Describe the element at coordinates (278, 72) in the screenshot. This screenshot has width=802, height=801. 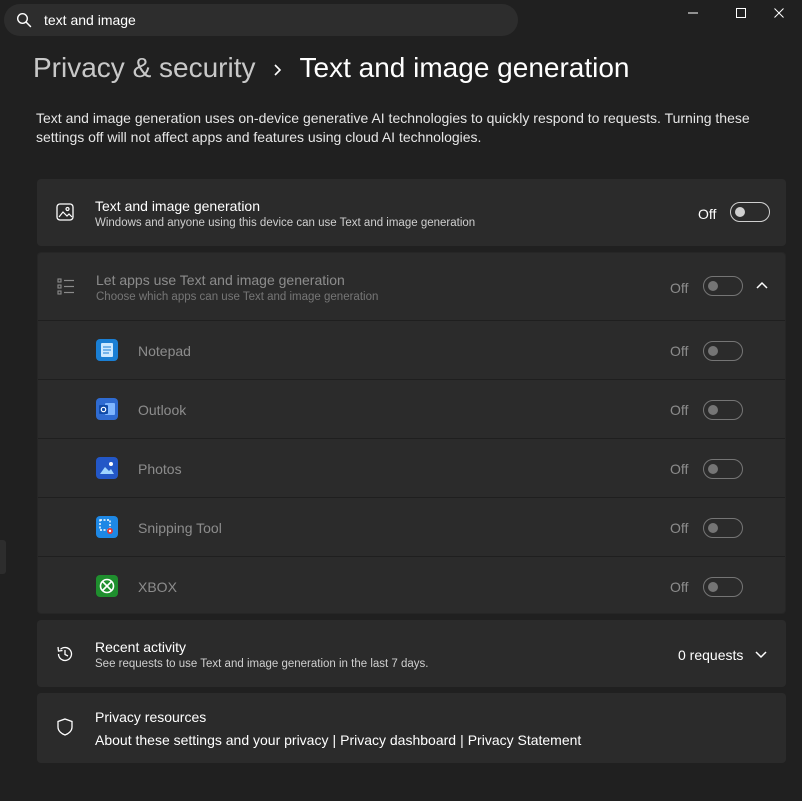
I see `chevron-right-icon` at that location.